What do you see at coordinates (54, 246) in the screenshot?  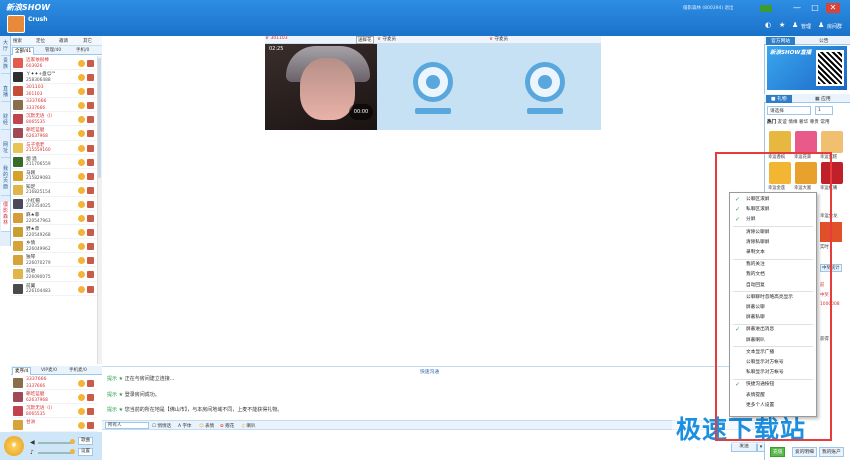 I see `list-item: 乡情 226049962` at bounding box center [54, 246].